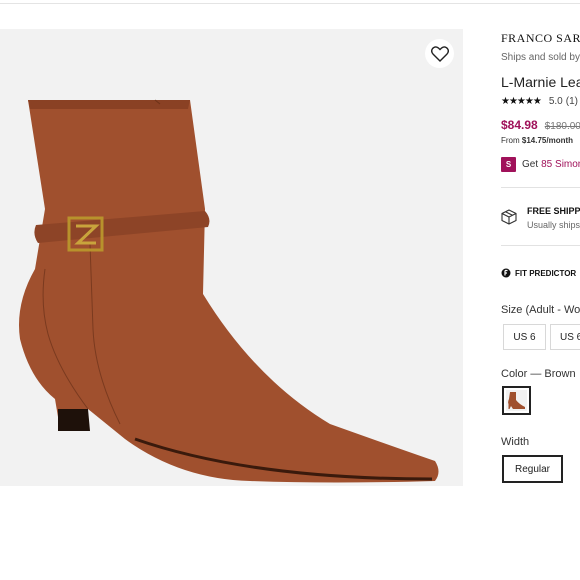 Image resolution: width=580 pixels, height=580 pixels. Describe the element at coordinates (519, 125) in the screenshot. I see `sale-price: $84.98` at that location.